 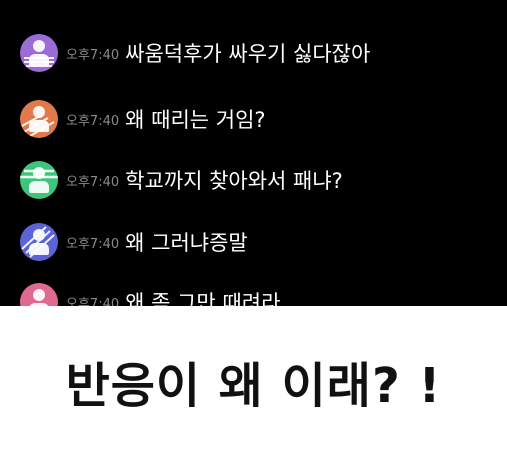 I want to click on user-icon, so click(x=39, y=295).